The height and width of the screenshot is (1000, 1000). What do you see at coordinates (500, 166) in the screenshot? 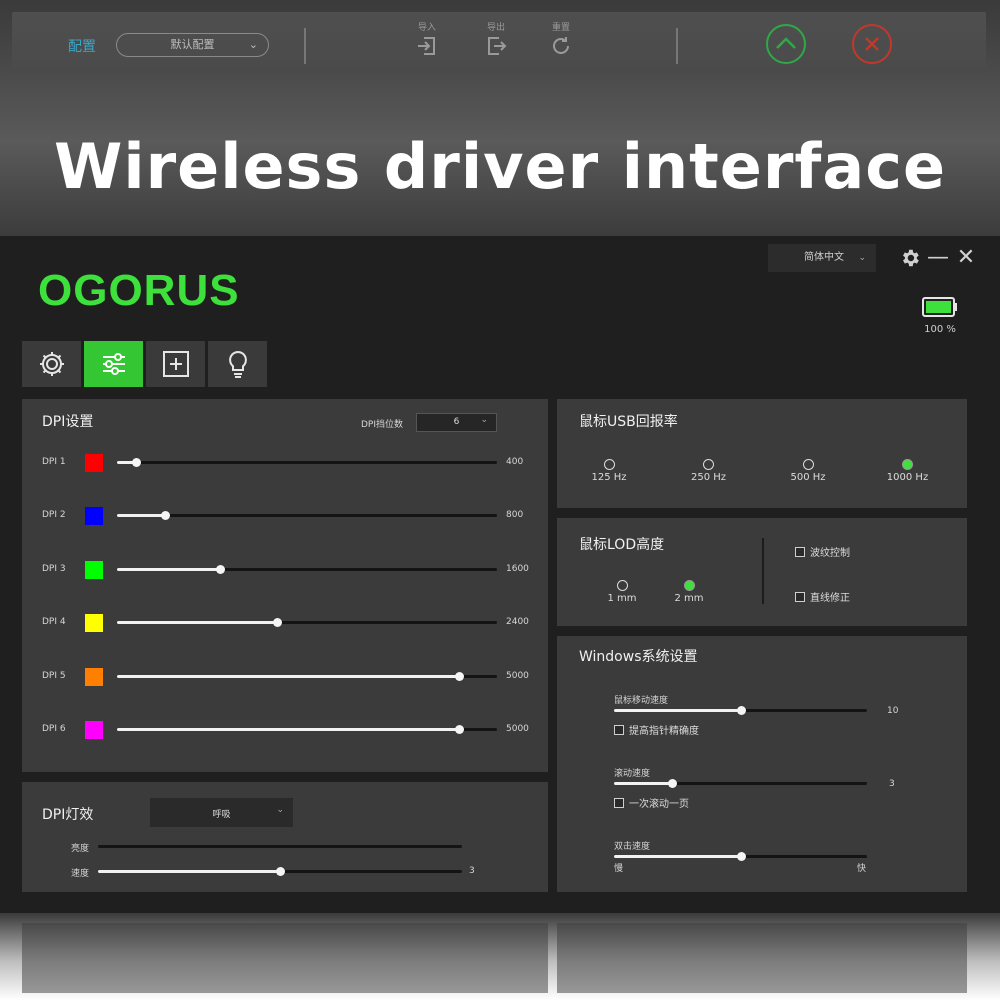
I see `banner-title: Wireless driver interface` at bounding box center [500, 166].